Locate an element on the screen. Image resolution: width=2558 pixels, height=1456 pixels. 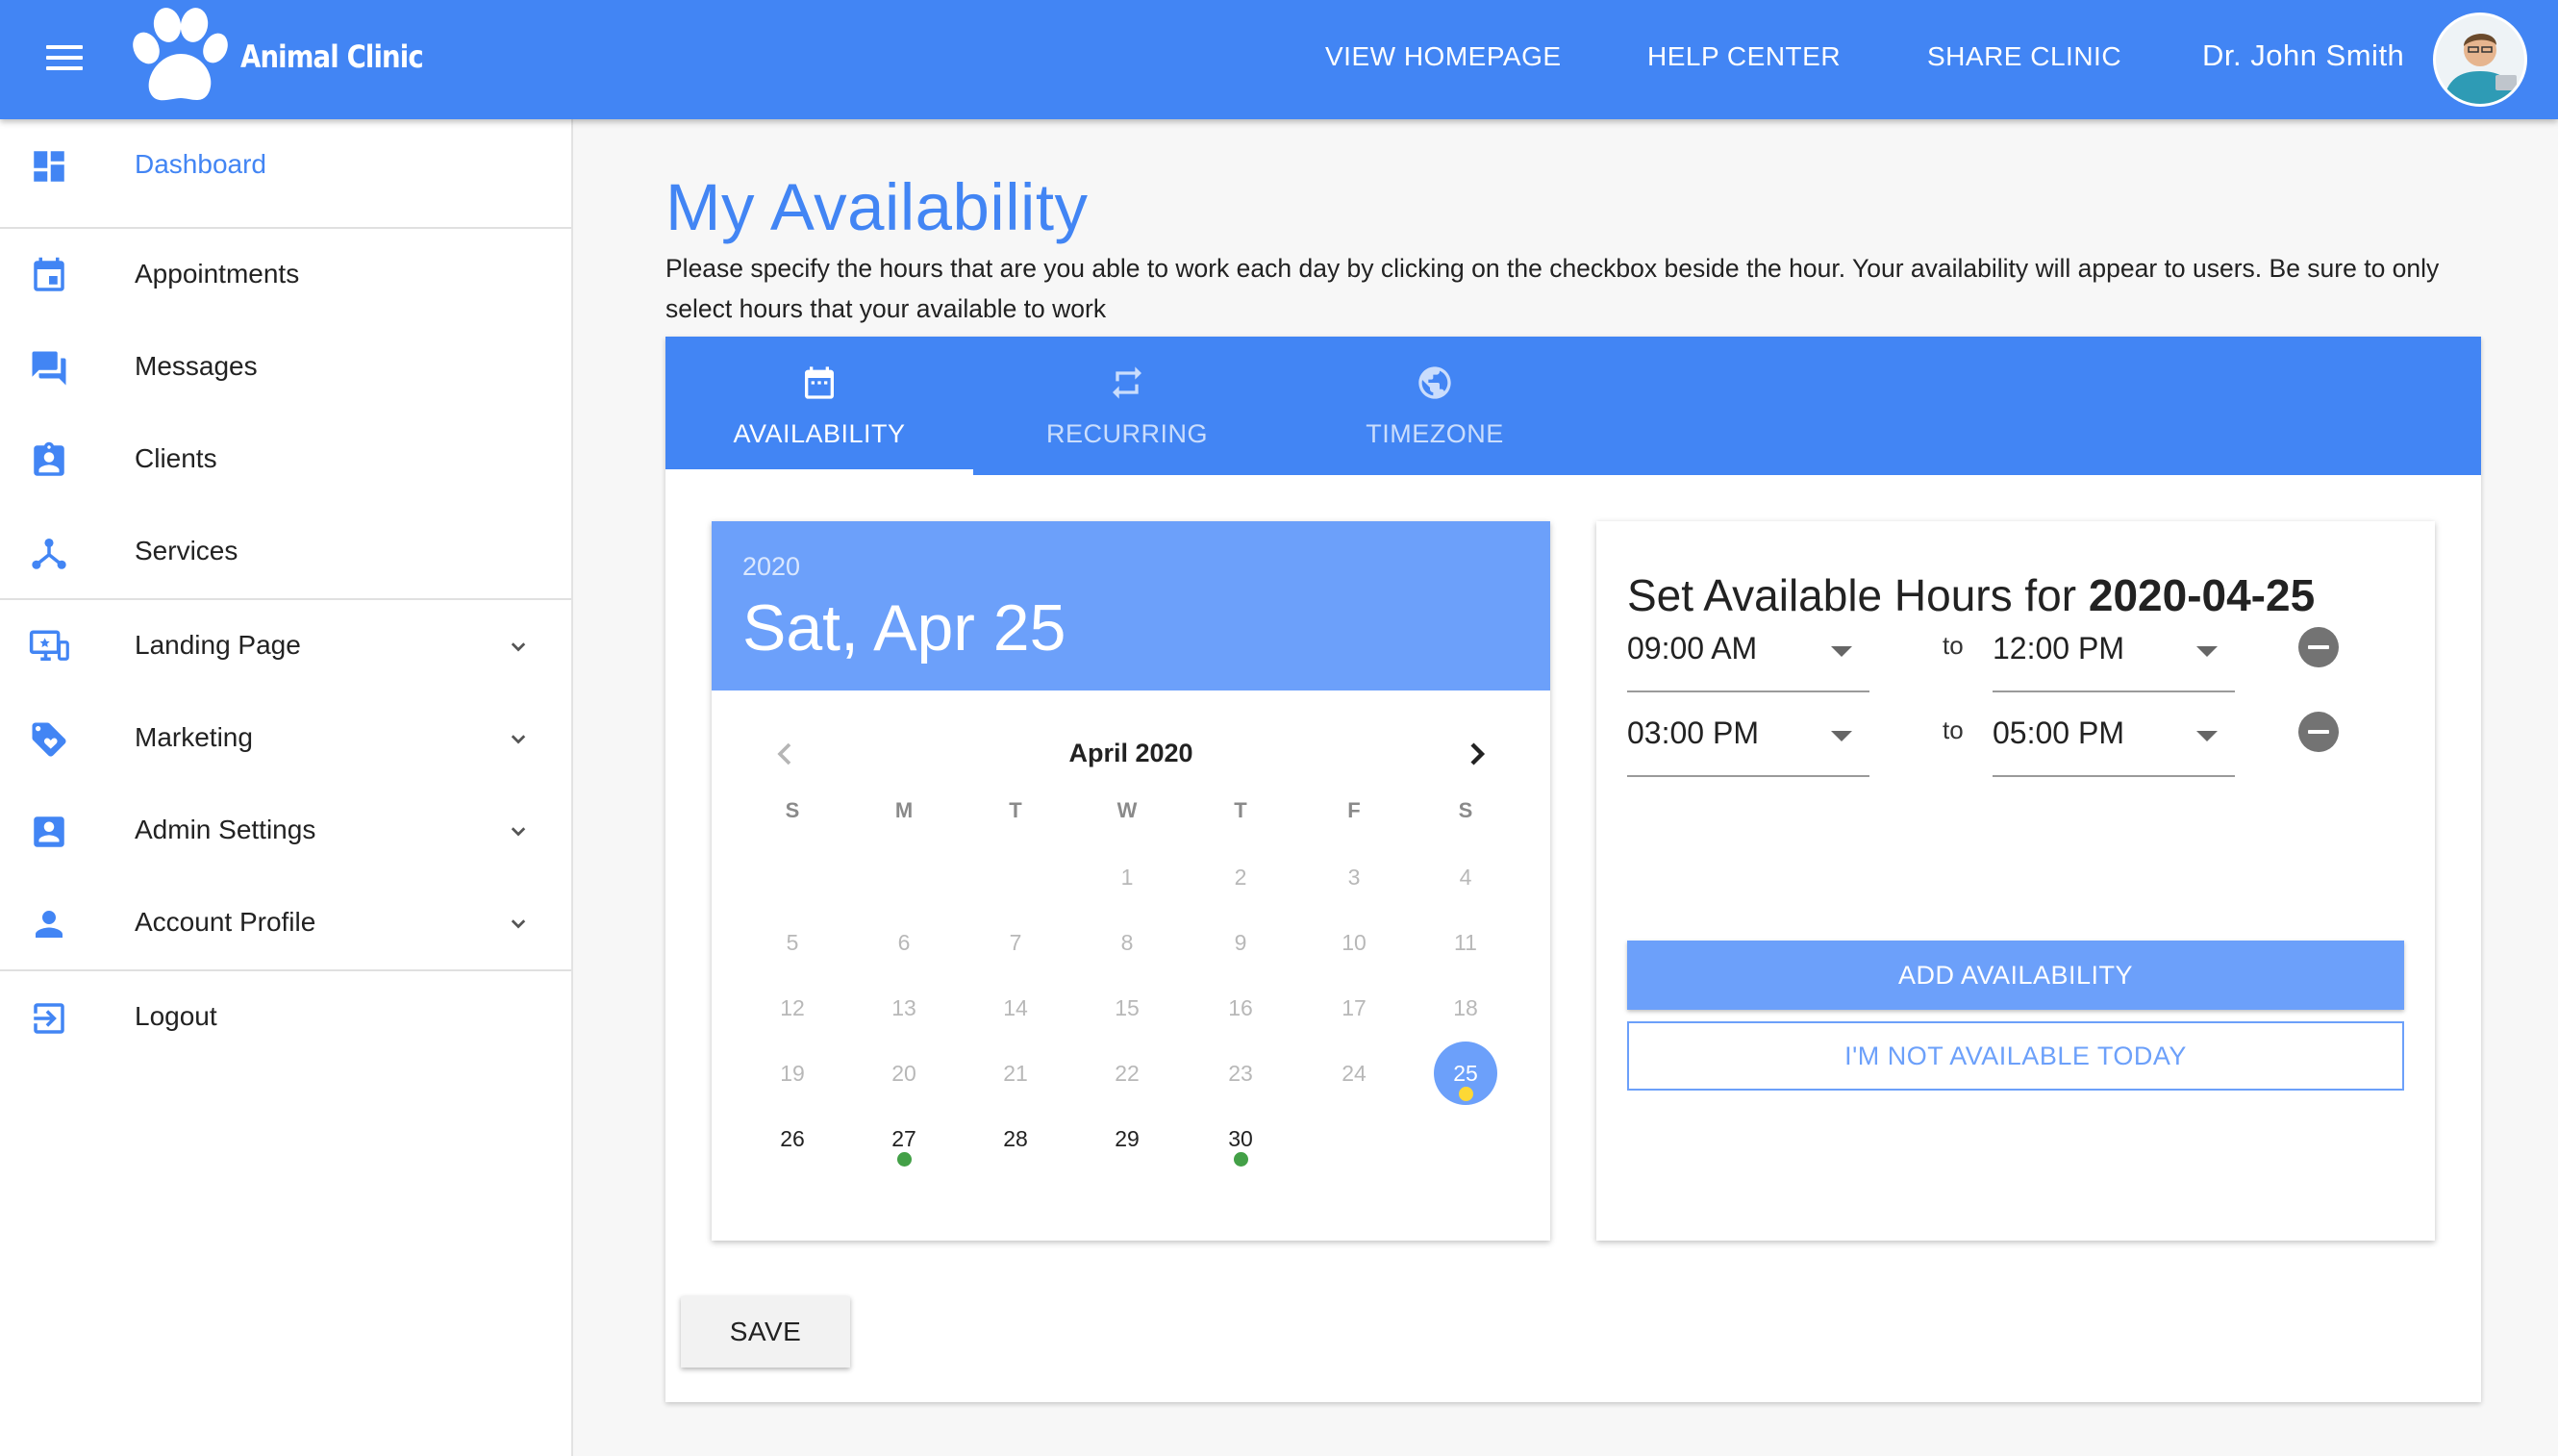
to-time-select: 05:00 PM is located at coordinates (2114, 737).